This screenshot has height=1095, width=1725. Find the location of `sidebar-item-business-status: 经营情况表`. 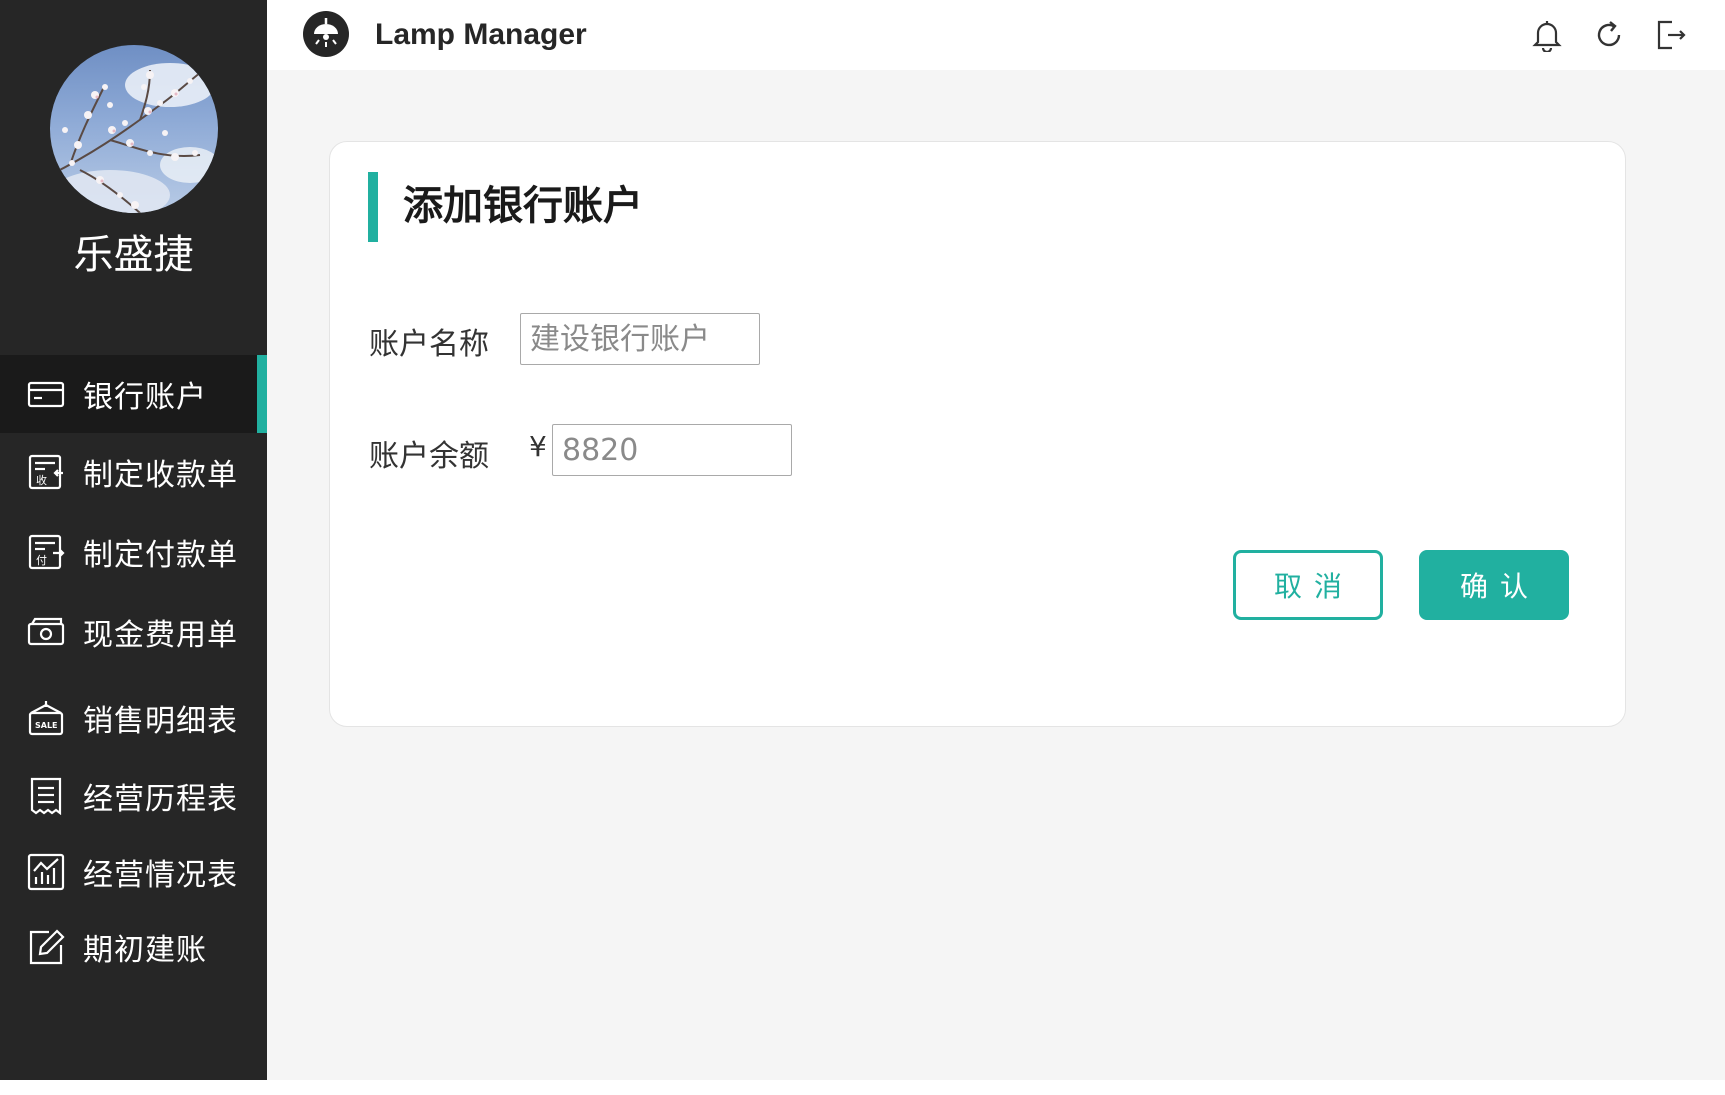

sidebar-item-business-status: 经营情况表 is located at coordinates (133, 872).